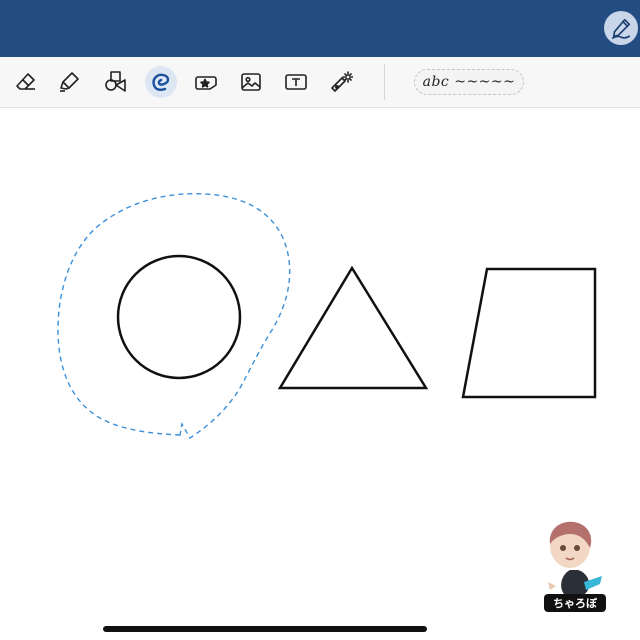 The width and height of the screenshot is (640, 640). I want to click on image-tool, so click(251, 82).